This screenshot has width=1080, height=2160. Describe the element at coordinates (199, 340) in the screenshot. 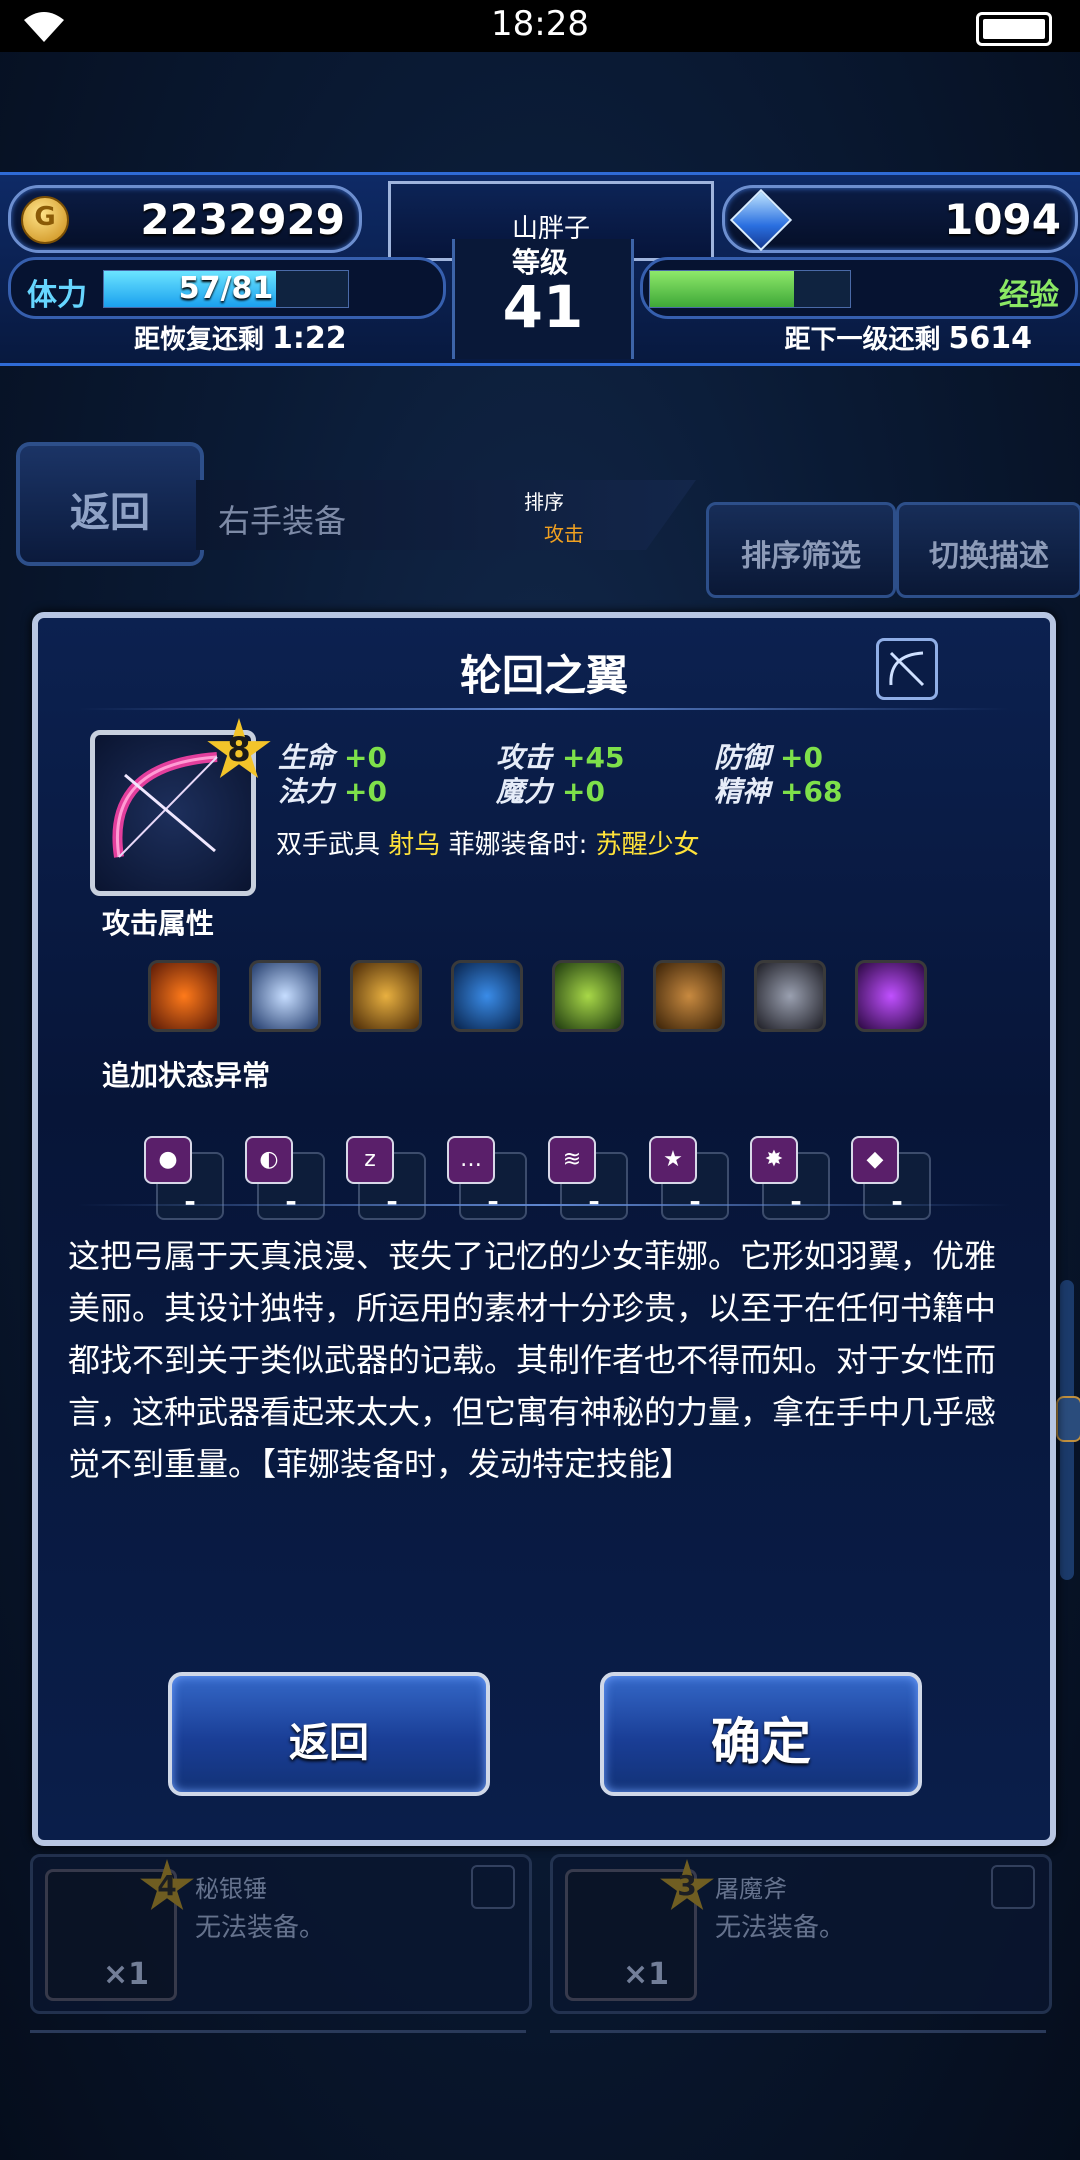

I see `recover-label: 距恢复还剩` at that location.